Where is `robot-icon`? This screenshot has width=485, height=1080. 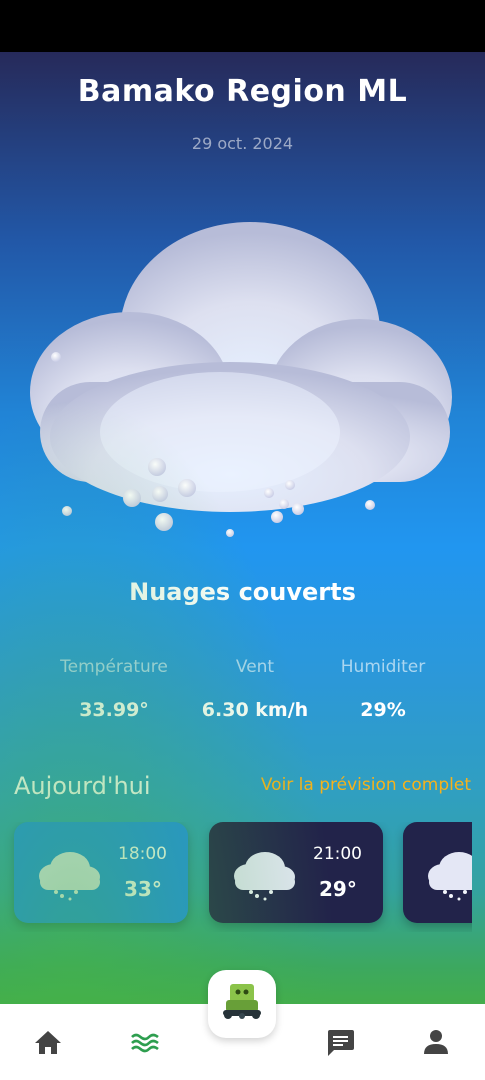 robot-icon is located at coordinates (242, 1001).